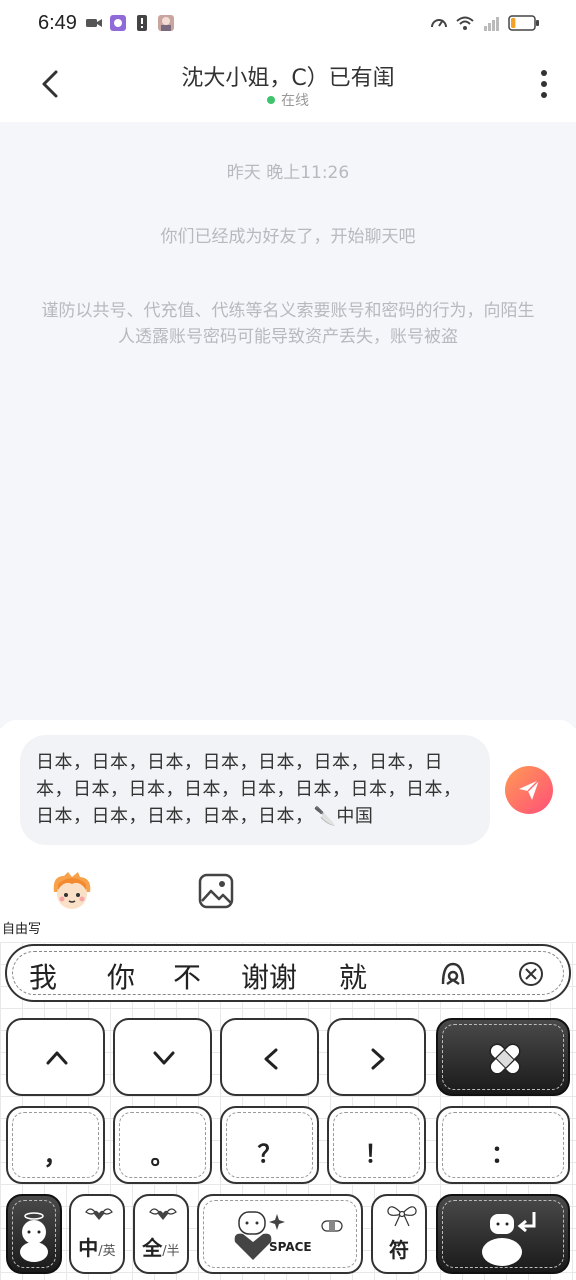 The image size is (576, 1280). I want to click on message-timestamp: 昨天 晚上11:26, so click(288, 173).